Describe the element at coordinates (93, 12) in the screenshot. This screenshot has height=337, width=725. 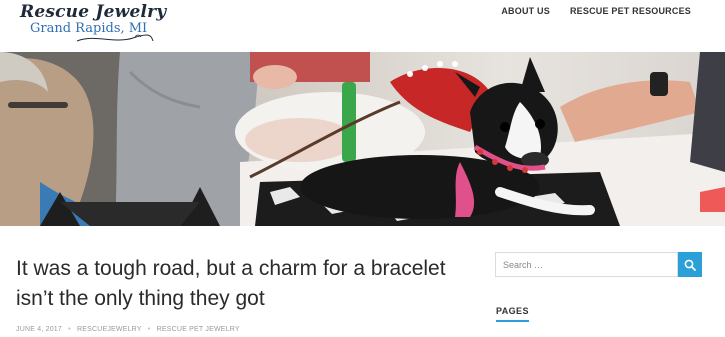
I see `site-title: Rescue Jewelry` at that location.